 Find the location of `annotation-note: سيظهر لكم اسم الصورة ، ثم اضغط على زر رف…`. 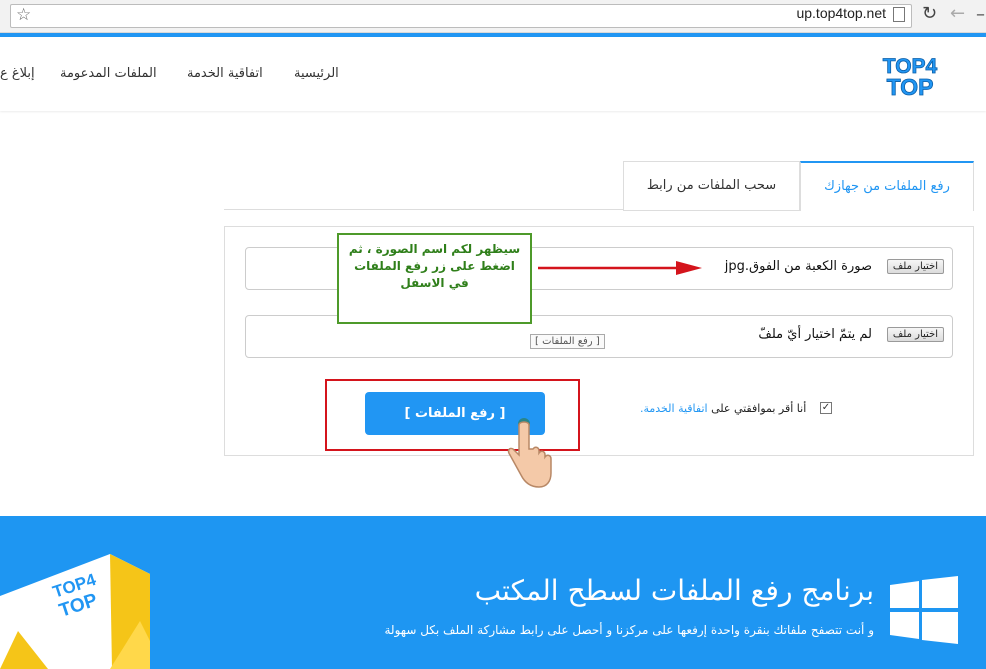

annotation-note: سيظهر لكم اسم الصورة ، ثم اضغط على زر رف… is located at coordinates (434, 278).